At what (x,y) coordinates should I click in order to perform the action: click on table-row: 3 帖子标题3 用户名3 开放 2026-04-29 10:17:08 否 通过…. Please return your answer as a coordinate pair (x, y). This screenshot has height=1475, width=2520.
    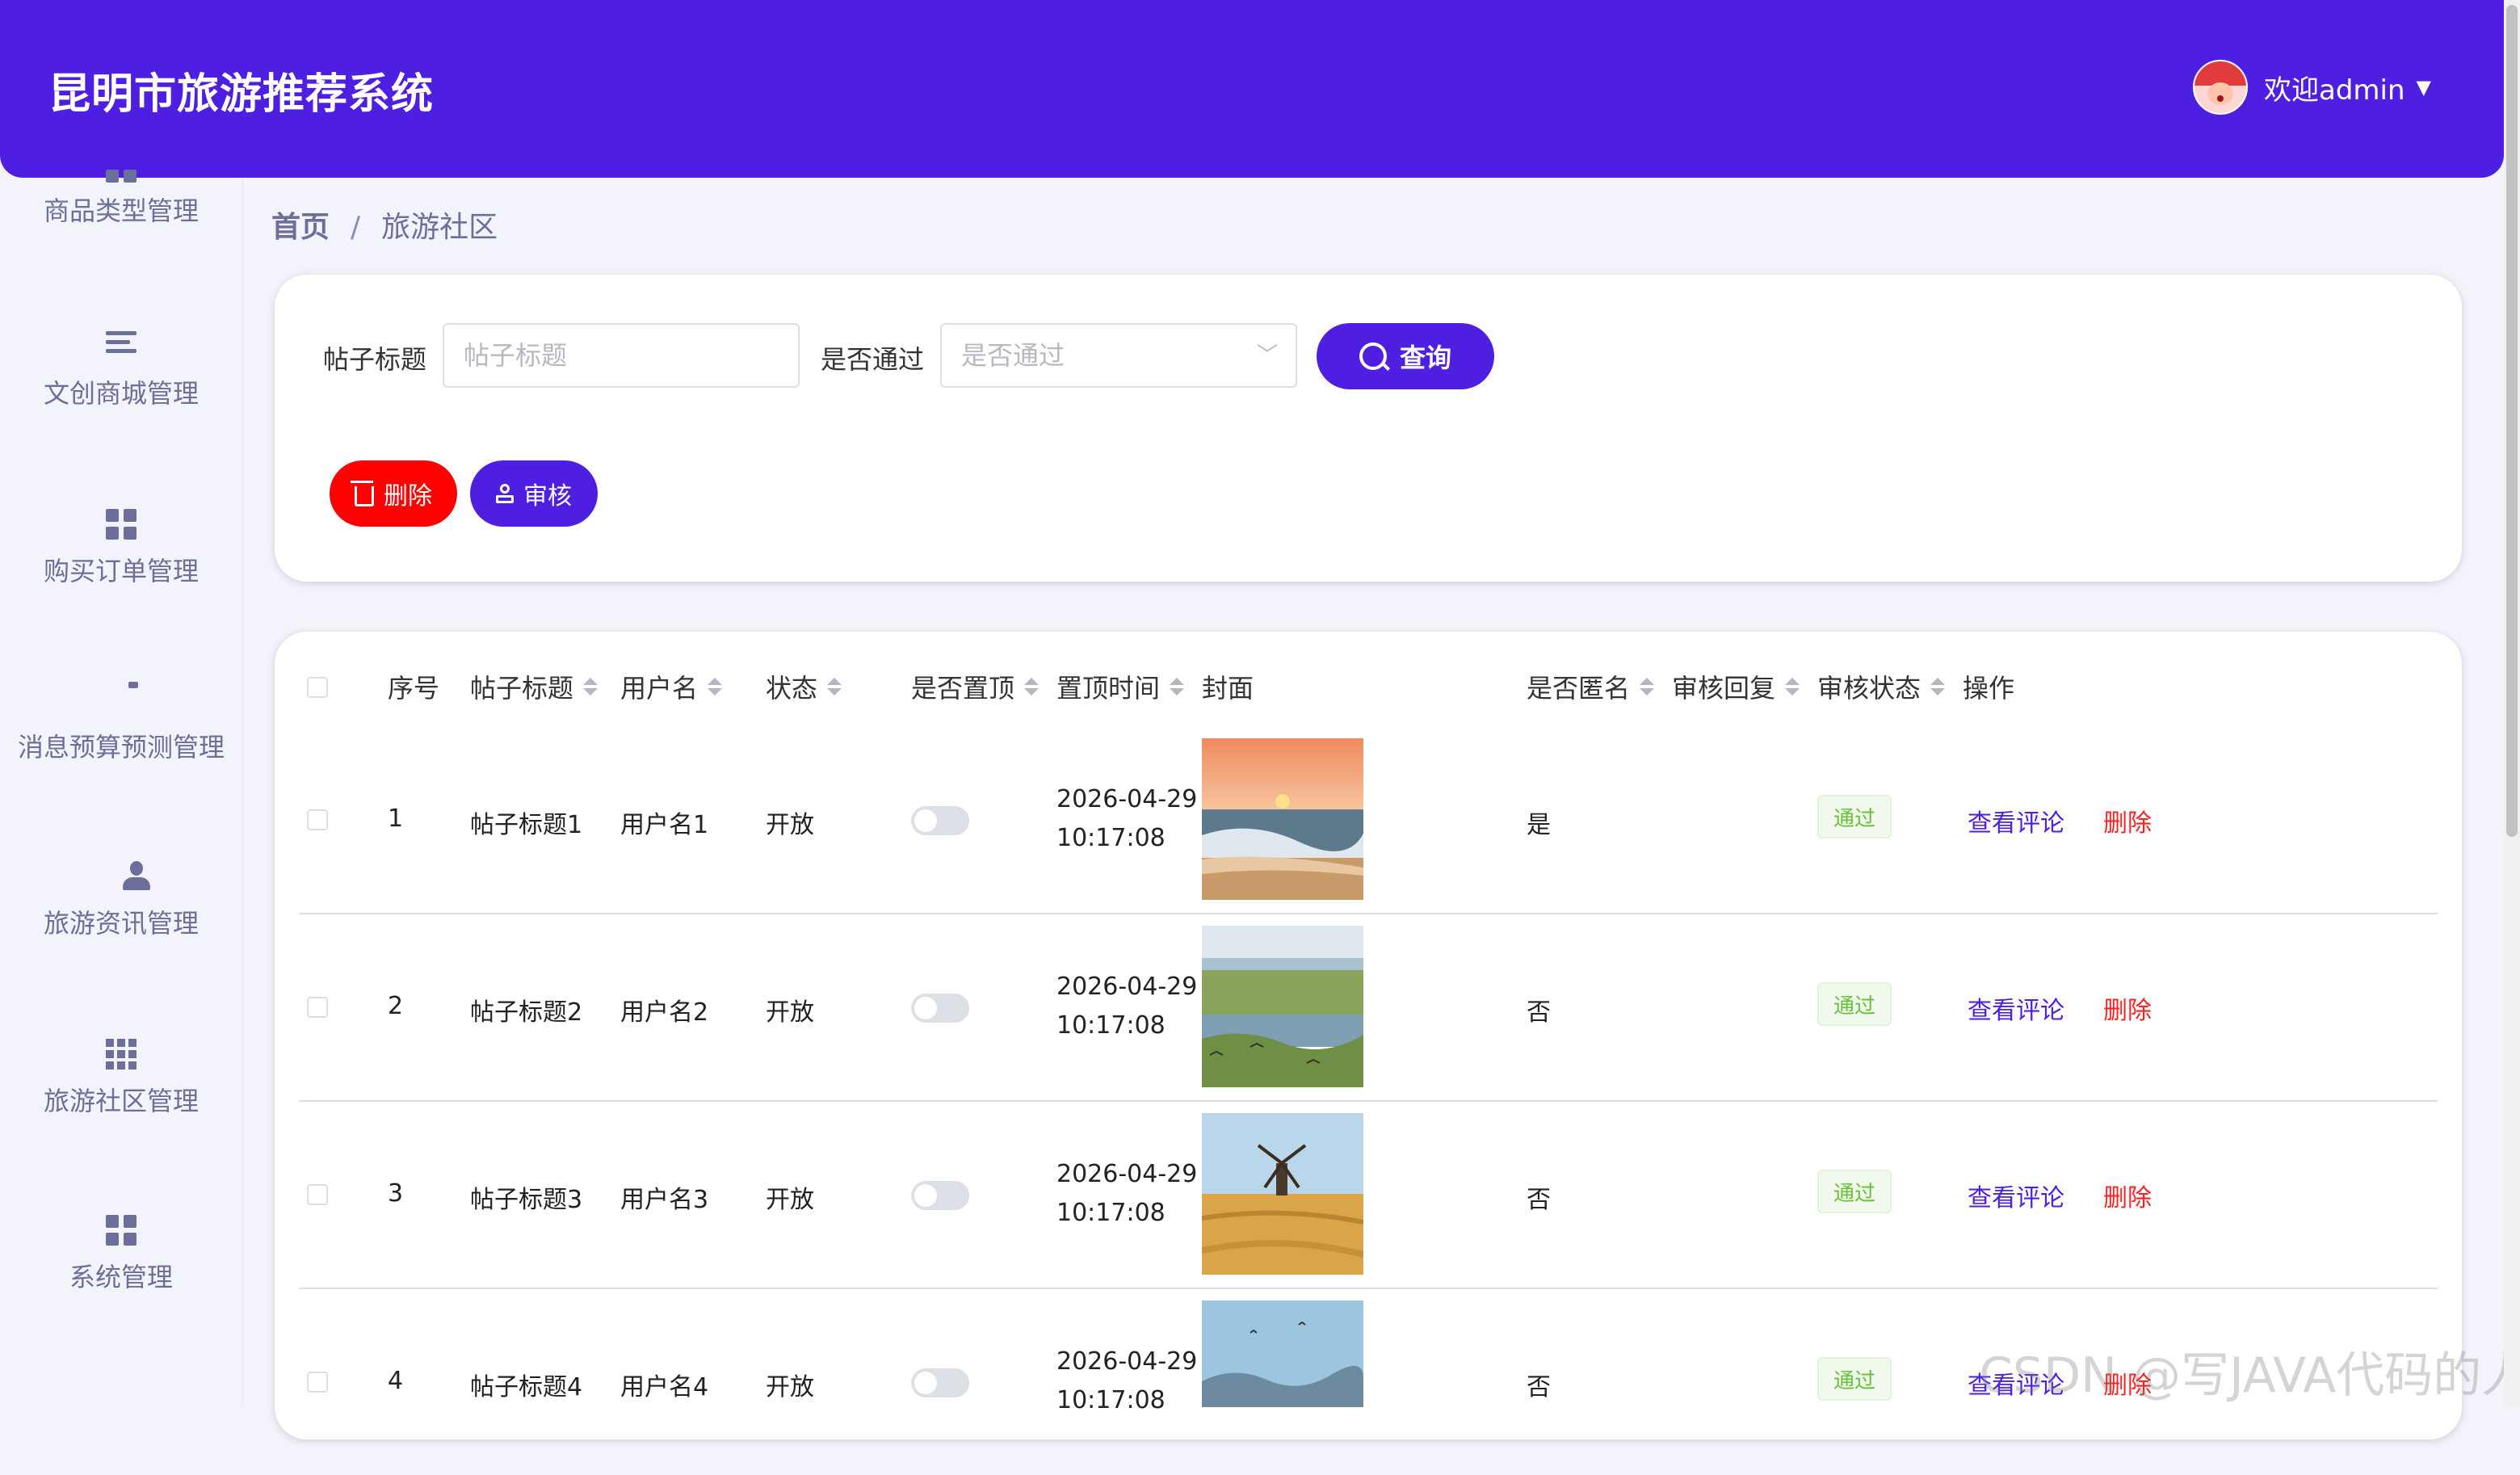
    Looking at the image, I should click on (1369, 1194).